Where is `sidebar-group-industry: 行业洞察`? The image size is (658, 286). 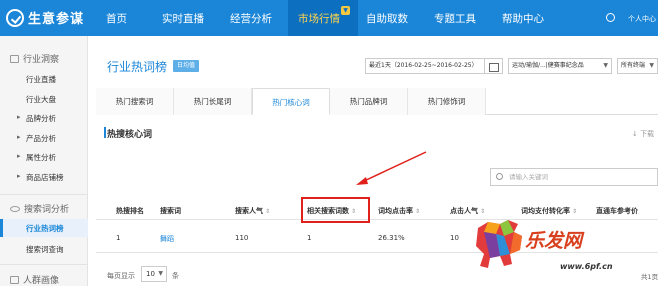 sidebar-group-industry: 行业洞察 is located at coordinates (34, 58).